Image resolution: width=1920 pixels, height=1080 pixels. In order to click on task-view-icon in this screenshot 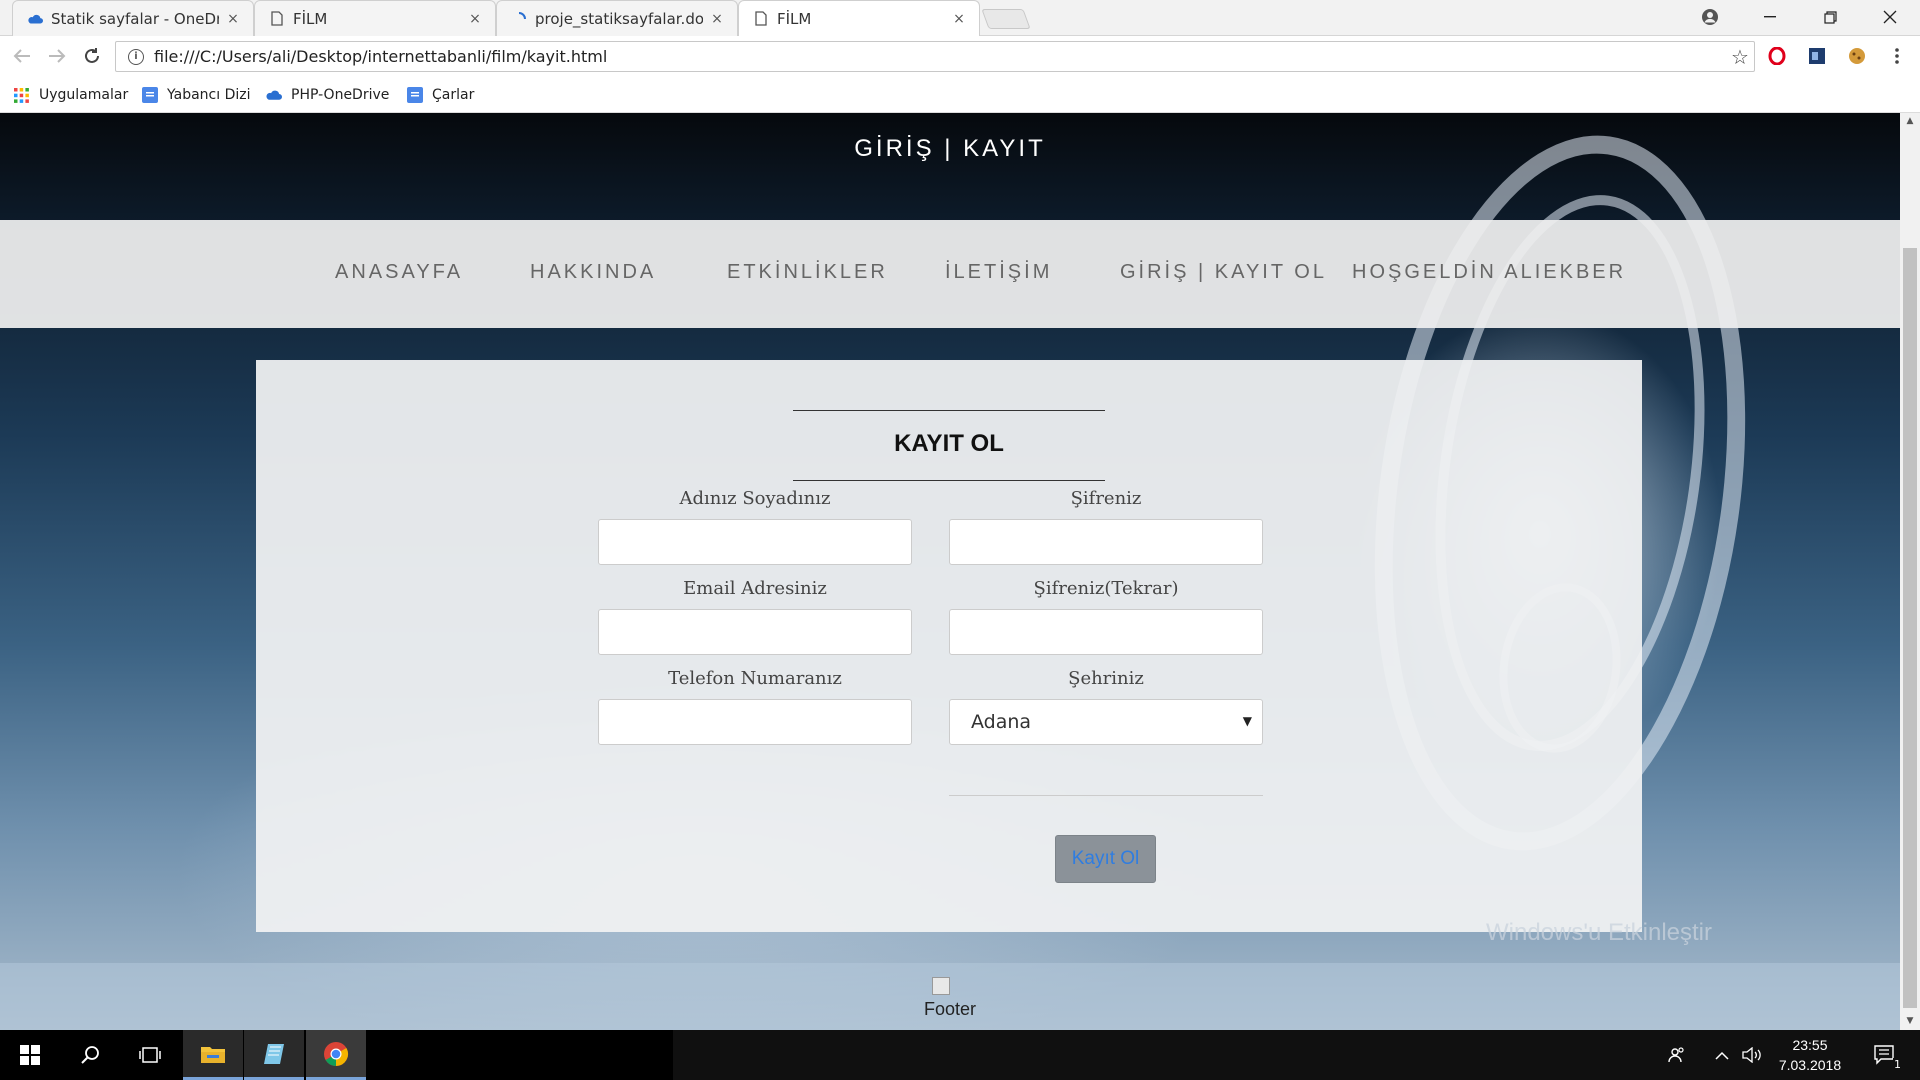, I will do `click(150, 1055)`.